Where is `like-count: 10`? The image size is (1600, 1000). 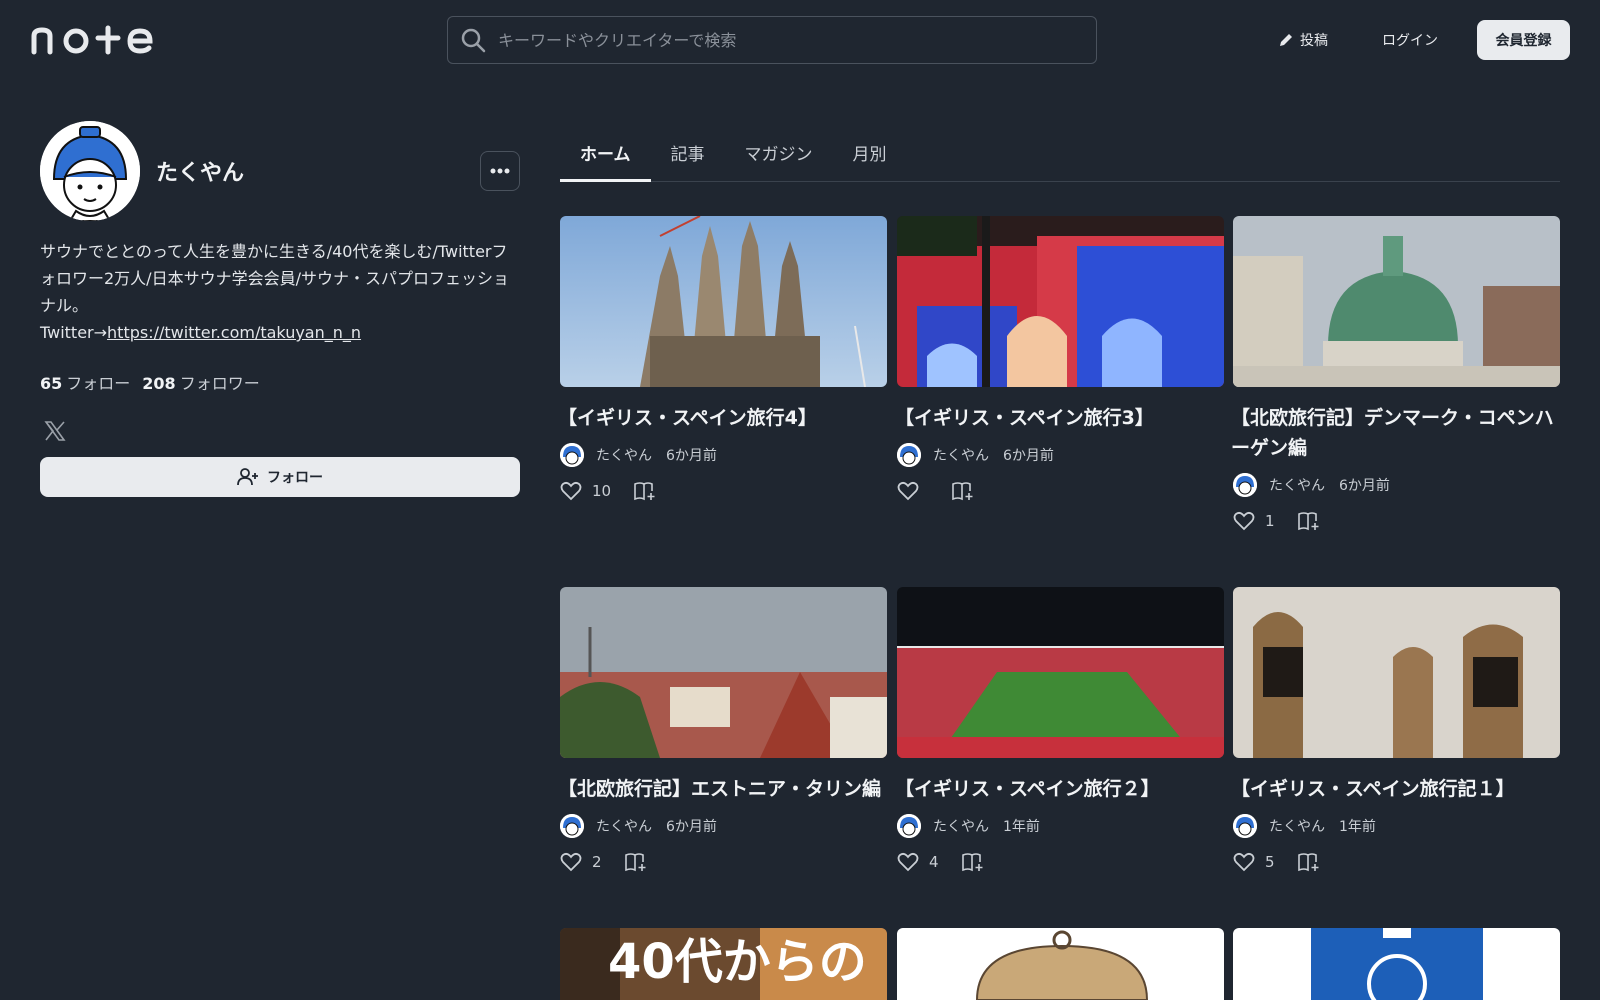 like-count: 10 is located at coordinates (602, 491).